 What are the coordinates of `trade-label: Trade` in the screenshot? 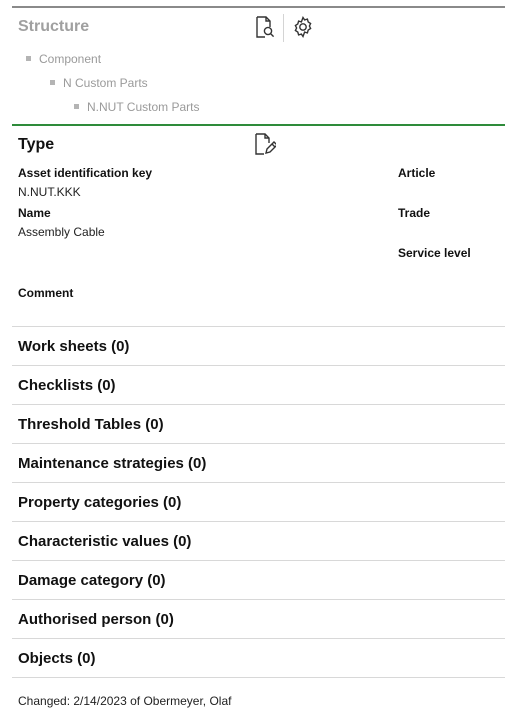 It's located at (414, 213).